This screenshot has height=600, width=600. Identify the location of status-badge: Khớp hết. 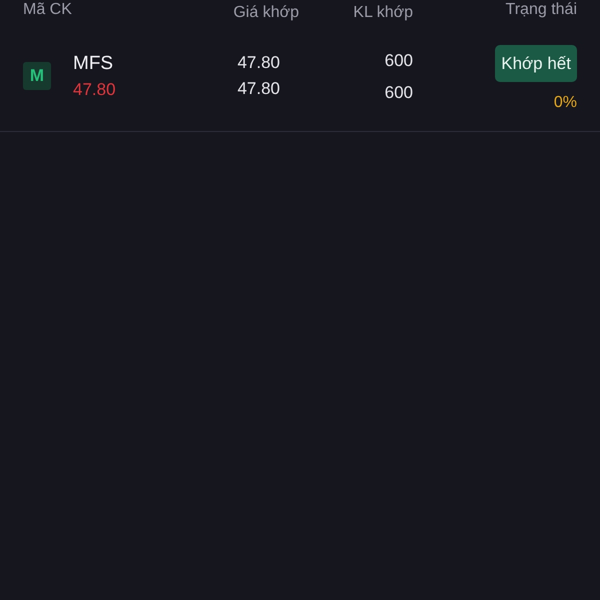
(536, 63).